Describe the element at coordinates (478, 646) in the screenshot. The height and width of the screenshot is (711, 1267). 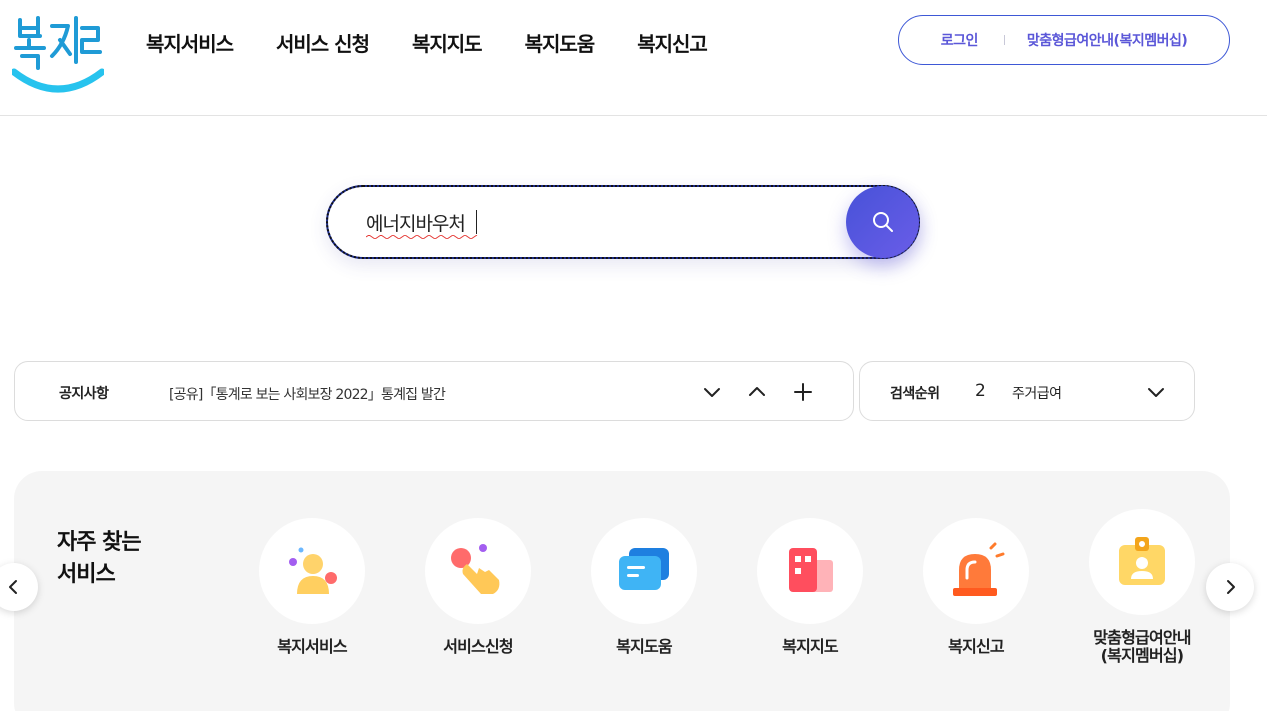
I see `service-label: 서비스신청` at that location.